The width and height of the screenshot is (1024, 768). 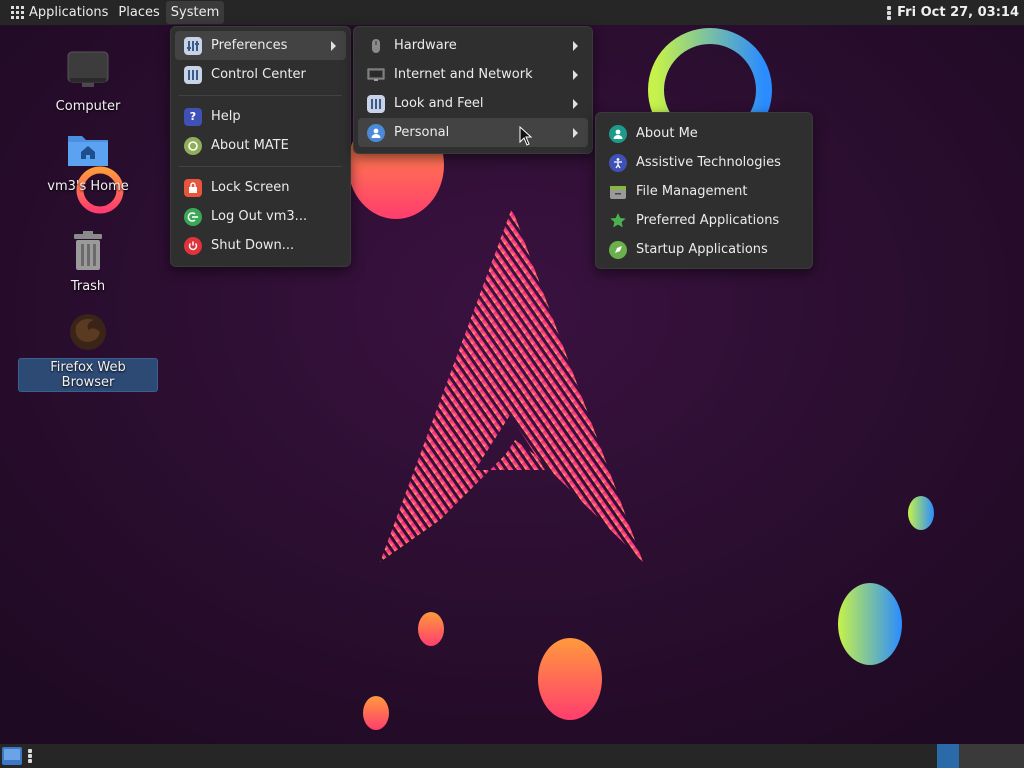 What do you see at coordinates (88, 186) in the screenshot?
I see `desktop-icon-label: vm3's Home` at bounding box center [88, 186].